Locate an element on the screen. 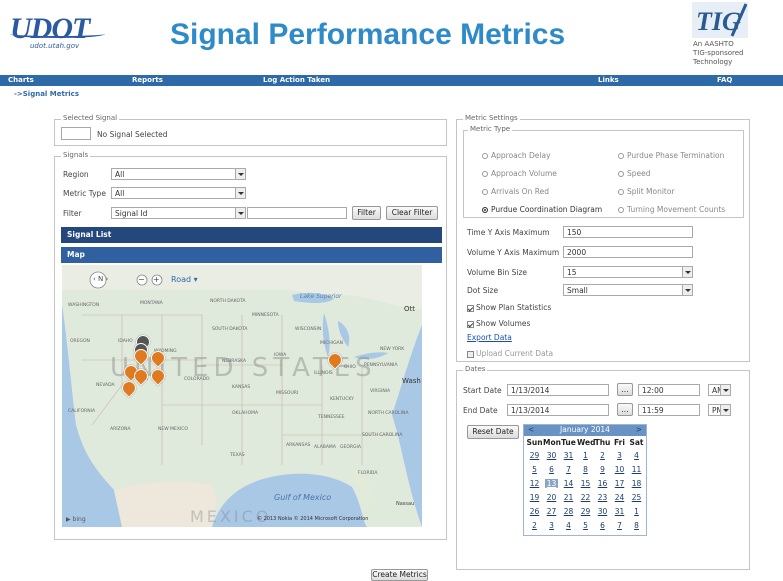 The width and height of the screenshot is (783, 581). calendar-day: 10 is located at coordinates (619, 469).